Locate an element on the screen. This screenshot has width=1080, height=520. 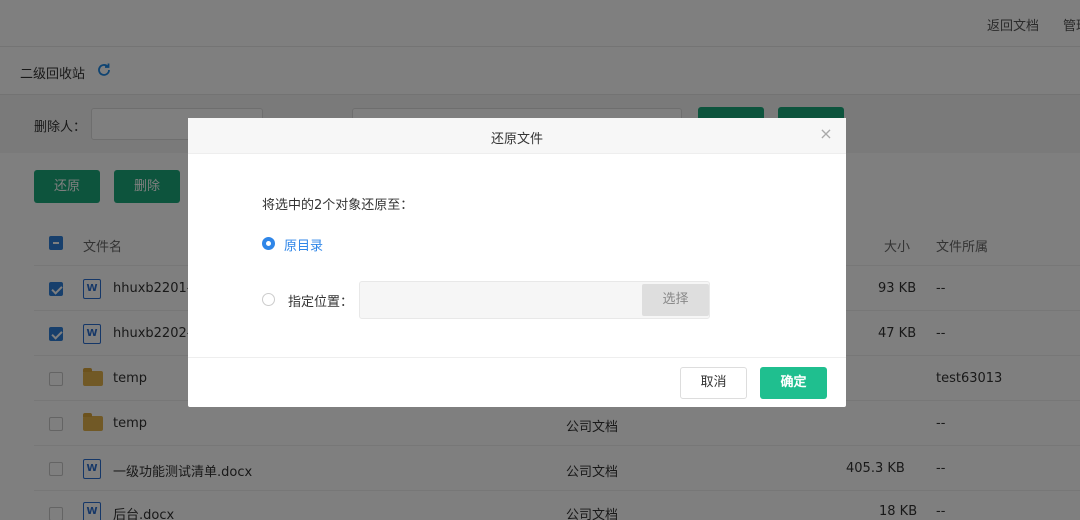
radio-custom-location is located at coordinates (268, 299).